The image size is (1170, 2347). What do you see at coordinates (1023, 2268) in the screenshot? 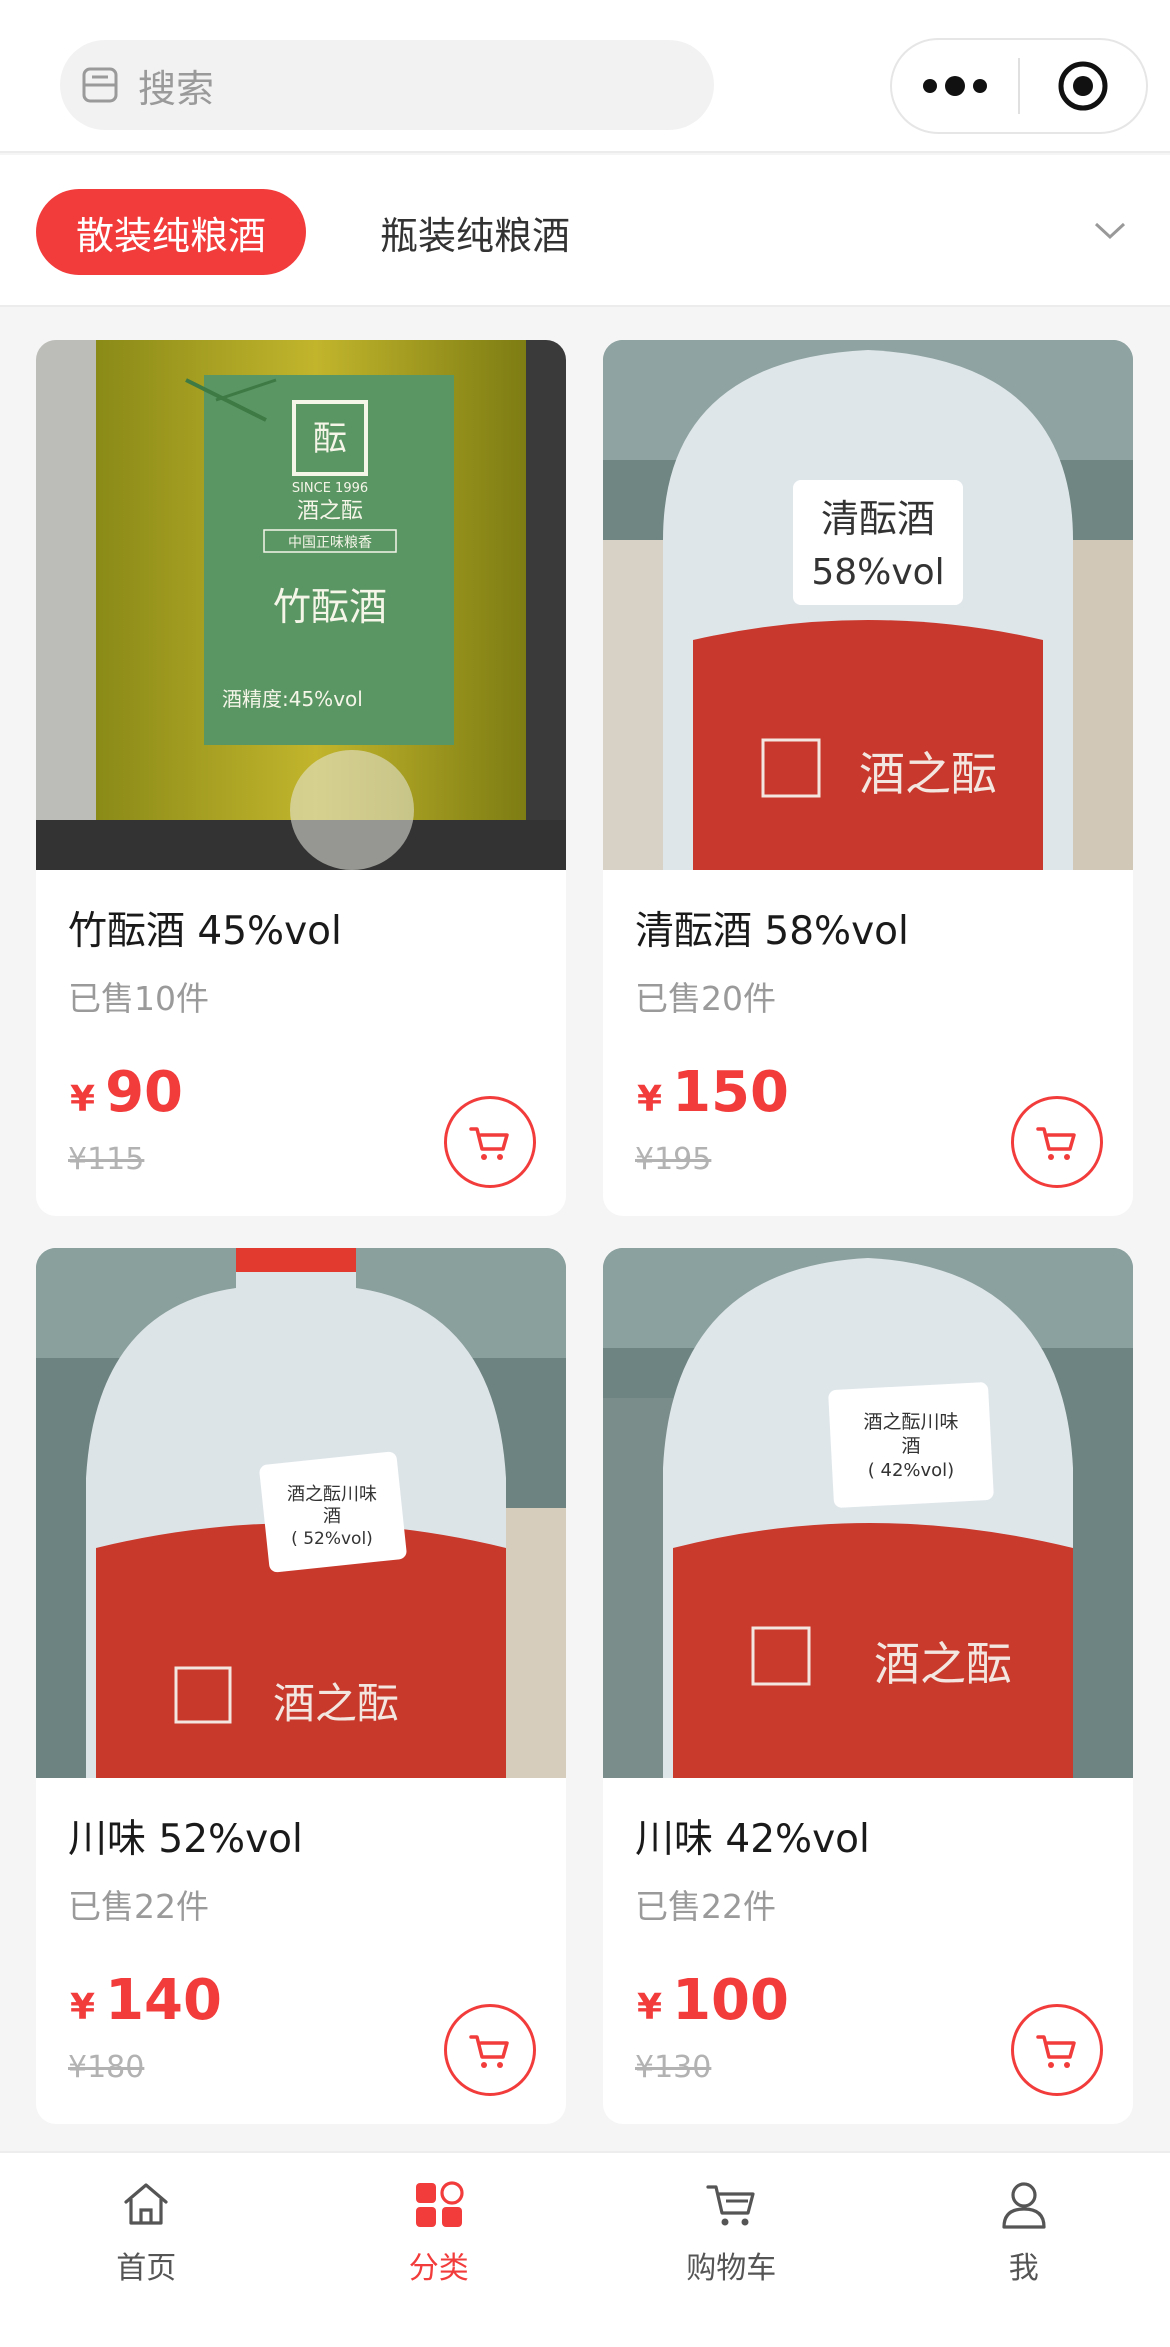
I see `tabbar-label: 我` at bounding box center [1023, 2268].